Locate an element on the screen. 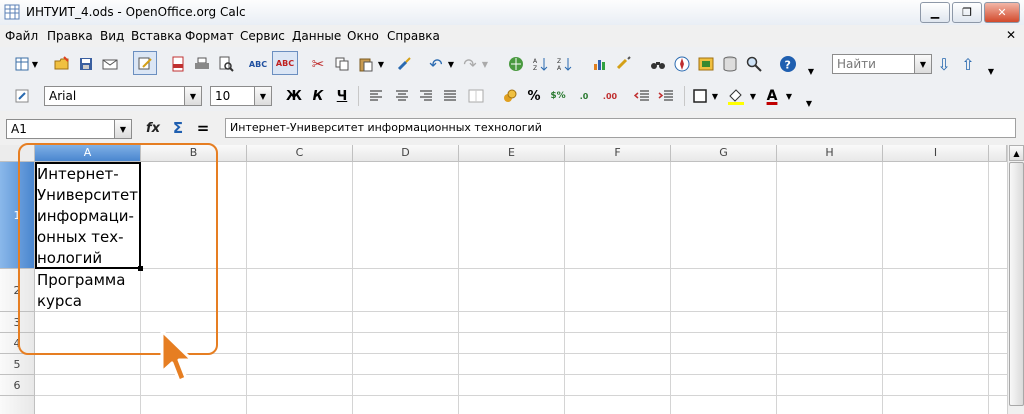 This screenshot has width=1024, height=414. close-document-icon: ✕ is located at coordinates (1011, 35).